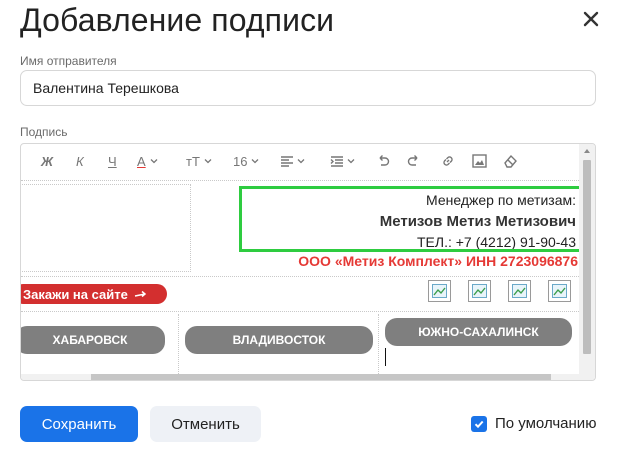  I want to click on default-checkbox, so click(479, 423).